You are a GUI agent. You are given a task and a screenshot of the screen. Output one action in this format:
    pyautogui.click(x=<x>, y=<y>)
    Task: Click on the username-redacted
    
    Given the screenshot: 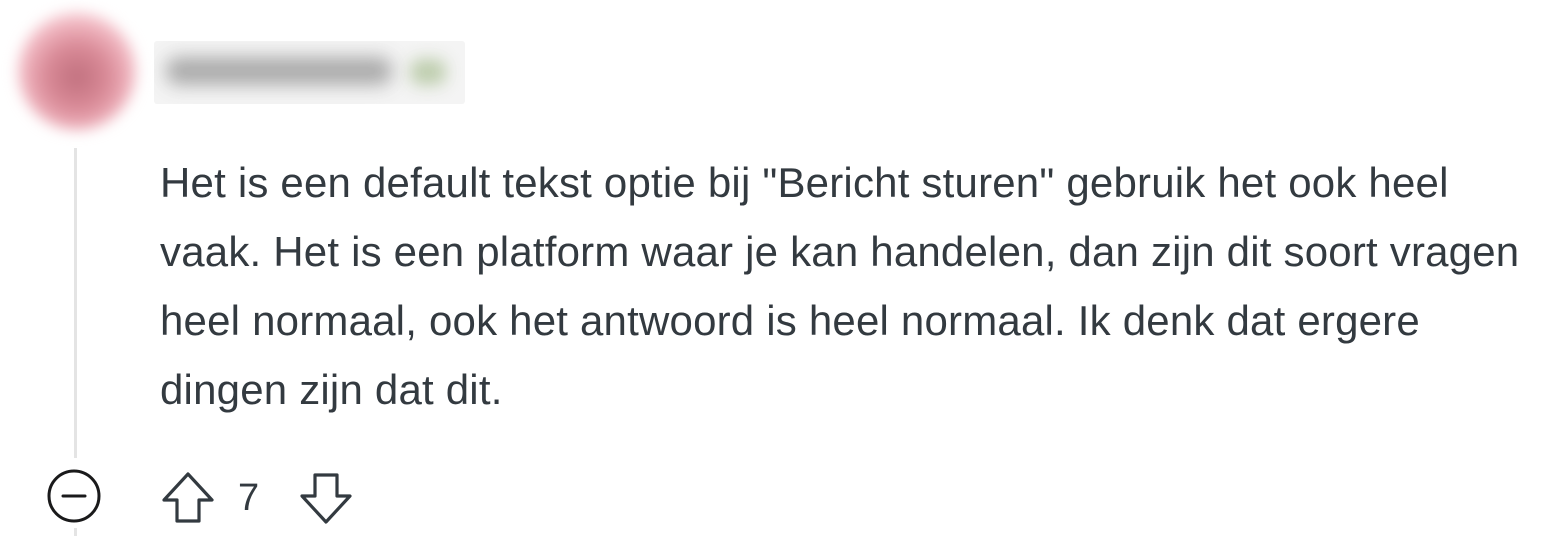 What is the action you would take?
    pyautogui.click(x=309, y=72)
    